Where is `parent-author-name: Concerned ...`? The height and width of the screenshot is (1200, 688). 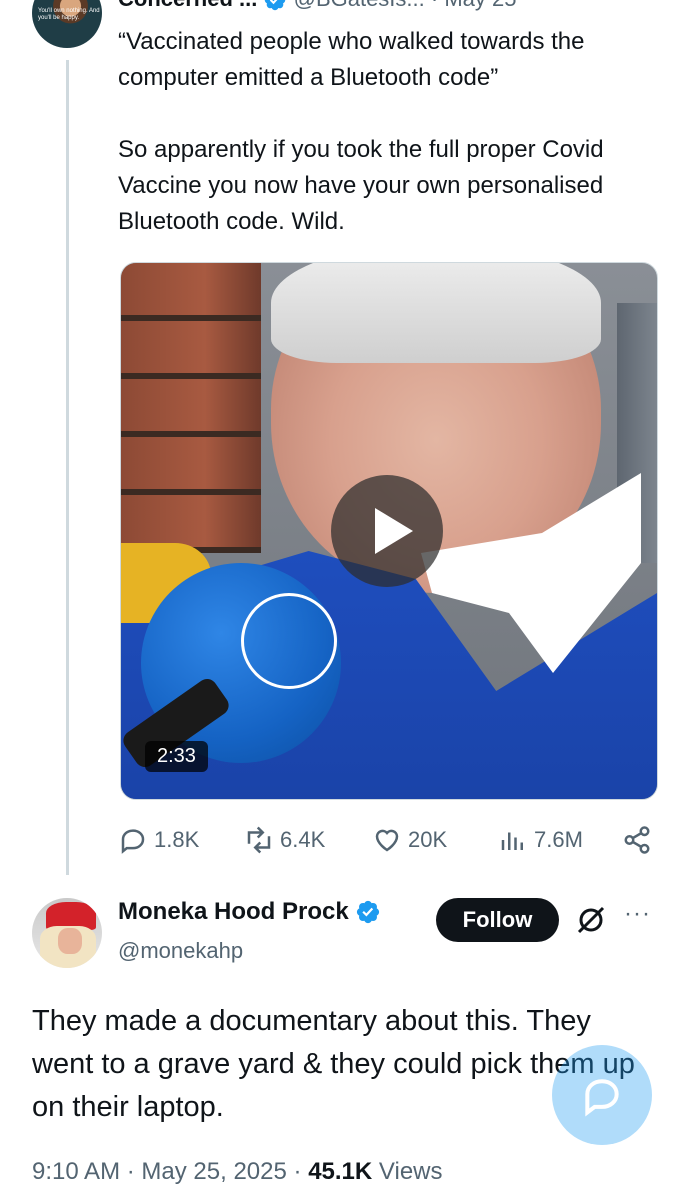
parent-author-name: Concerned ... is located at coordinates (187, 5).